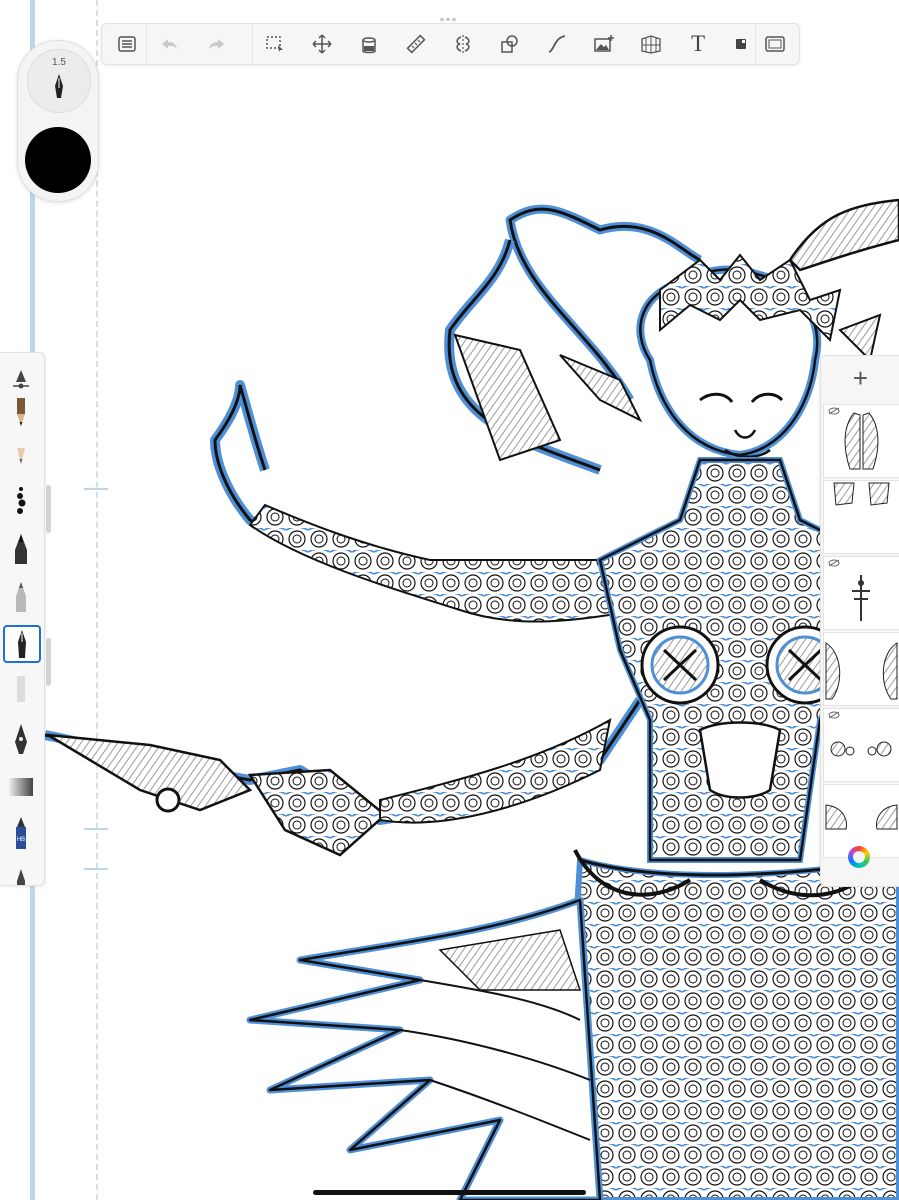  Describe the element at coordinates (322, 44) in the screenshot. I see `transform-icon` at that location.